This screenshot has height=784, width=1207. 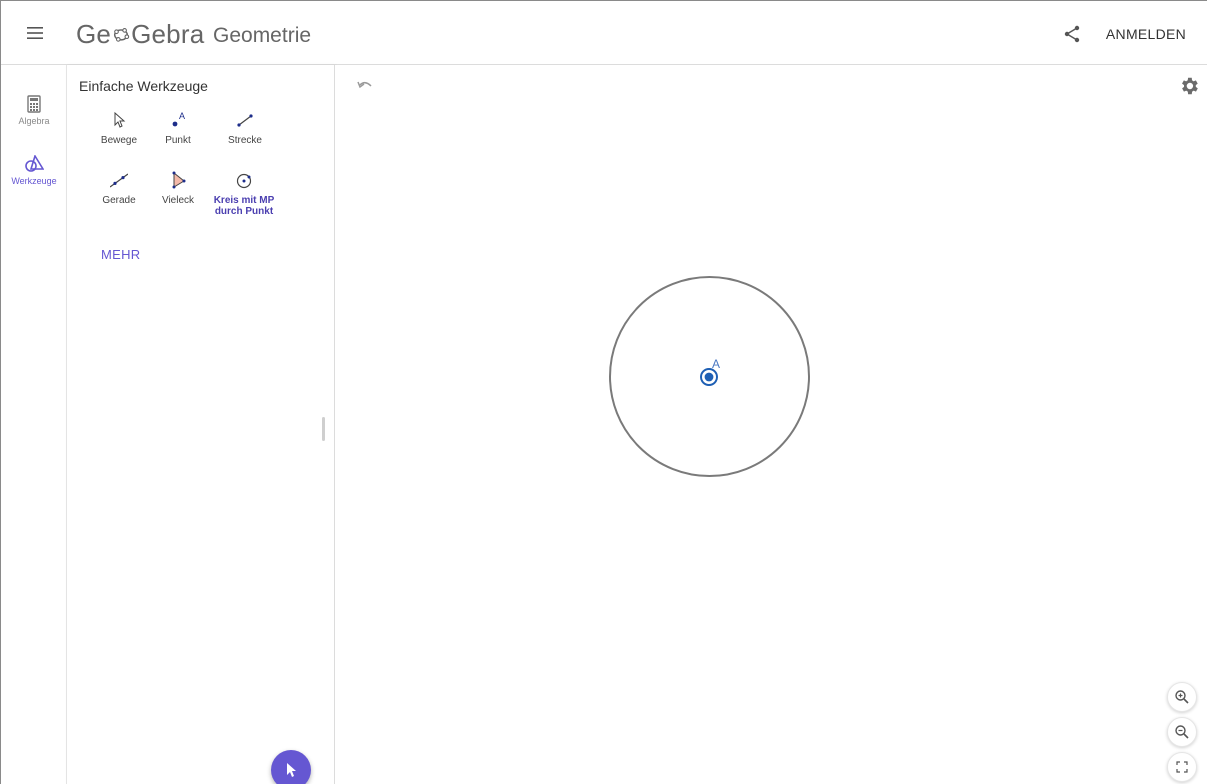 What do you see at coordinates (178, 140) in the screenshot?
I see `tool-label-point: Punkt` at bounding box center [178, 140].